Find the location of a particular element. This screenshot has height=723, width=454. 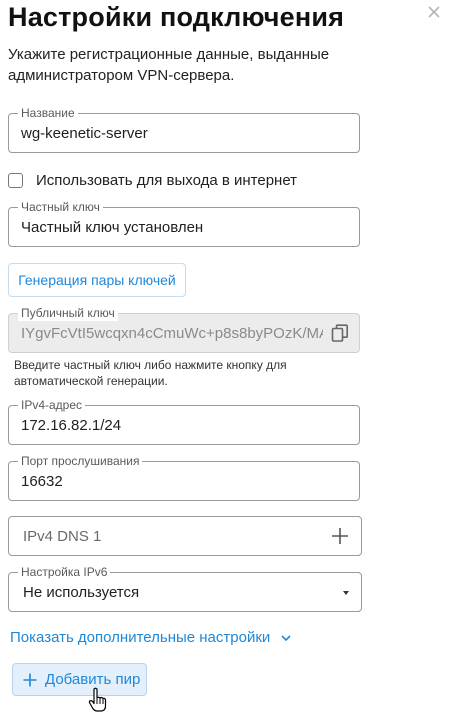

use-for-internet-checkbox is located at coordinates (15, 180).